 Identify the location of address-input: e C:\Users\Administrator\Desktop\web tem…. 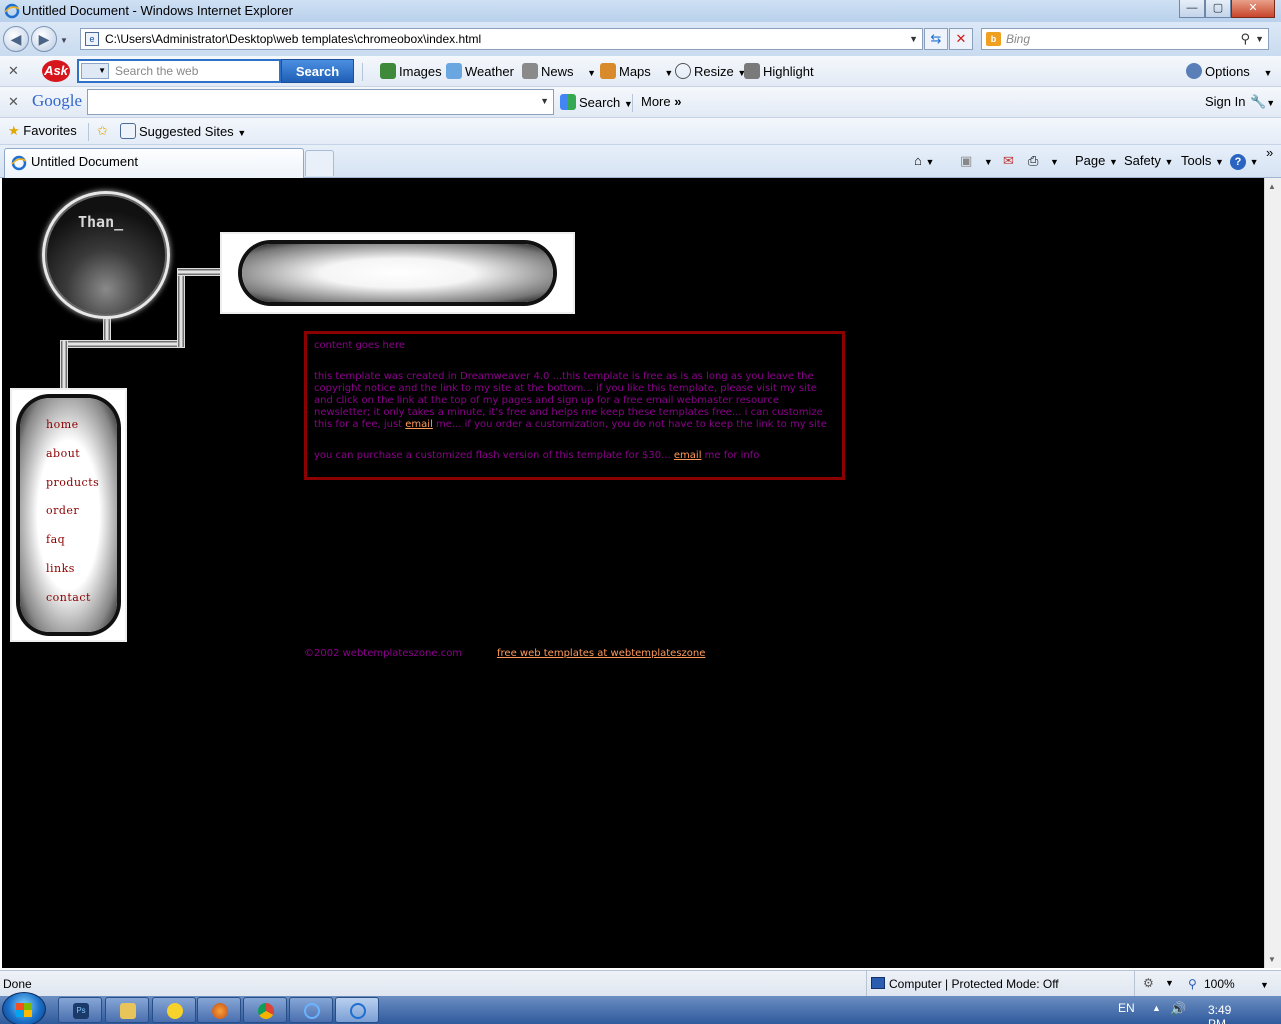
(501, 39).